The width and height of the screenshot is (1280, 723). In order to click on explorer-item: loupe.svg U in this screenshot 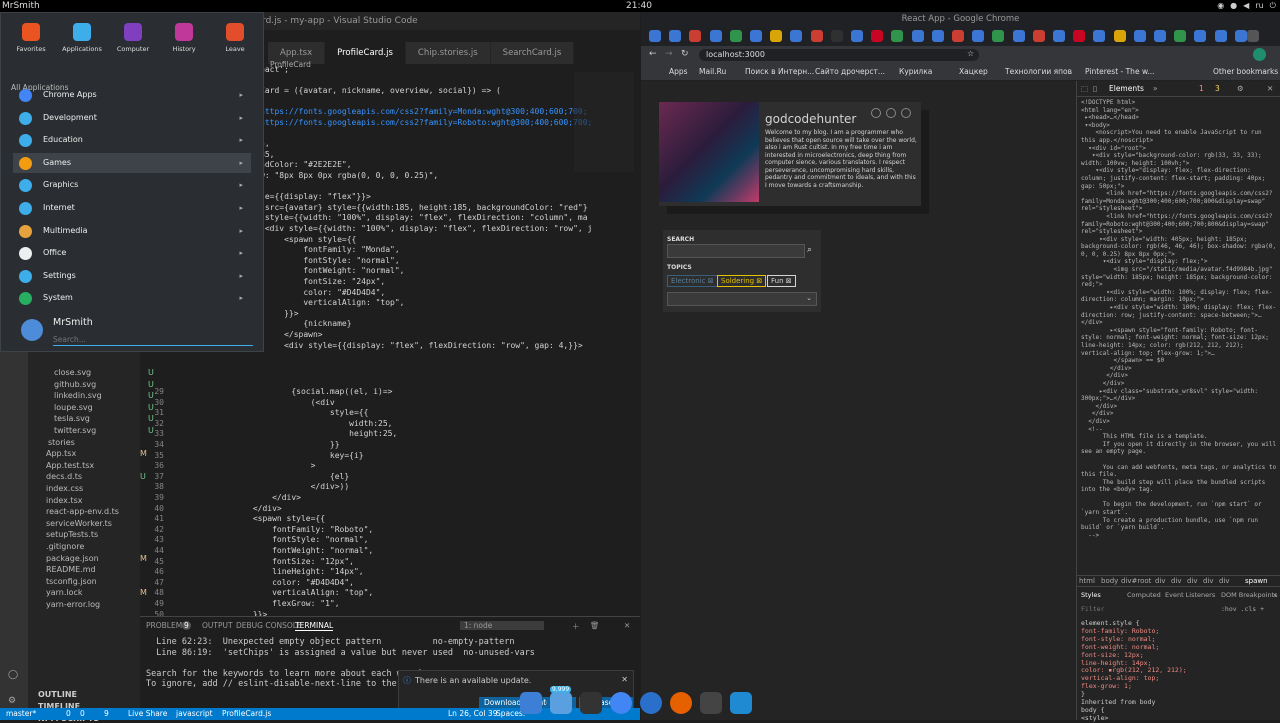, I will do `click(104, 407)`.